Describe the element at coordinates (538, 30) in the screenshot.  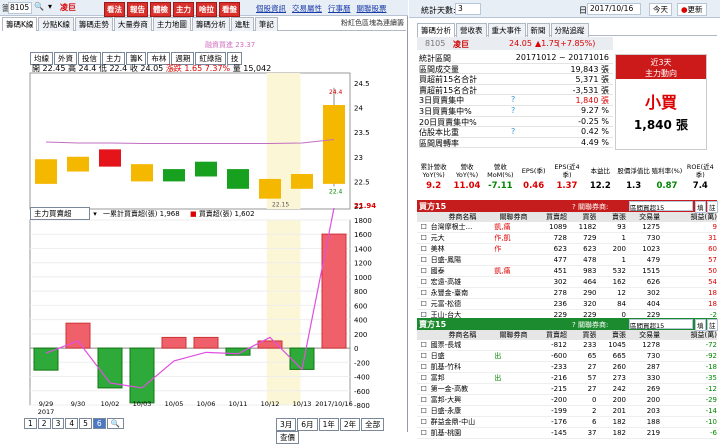
I see `right-tab-3: 新聞` at that location.